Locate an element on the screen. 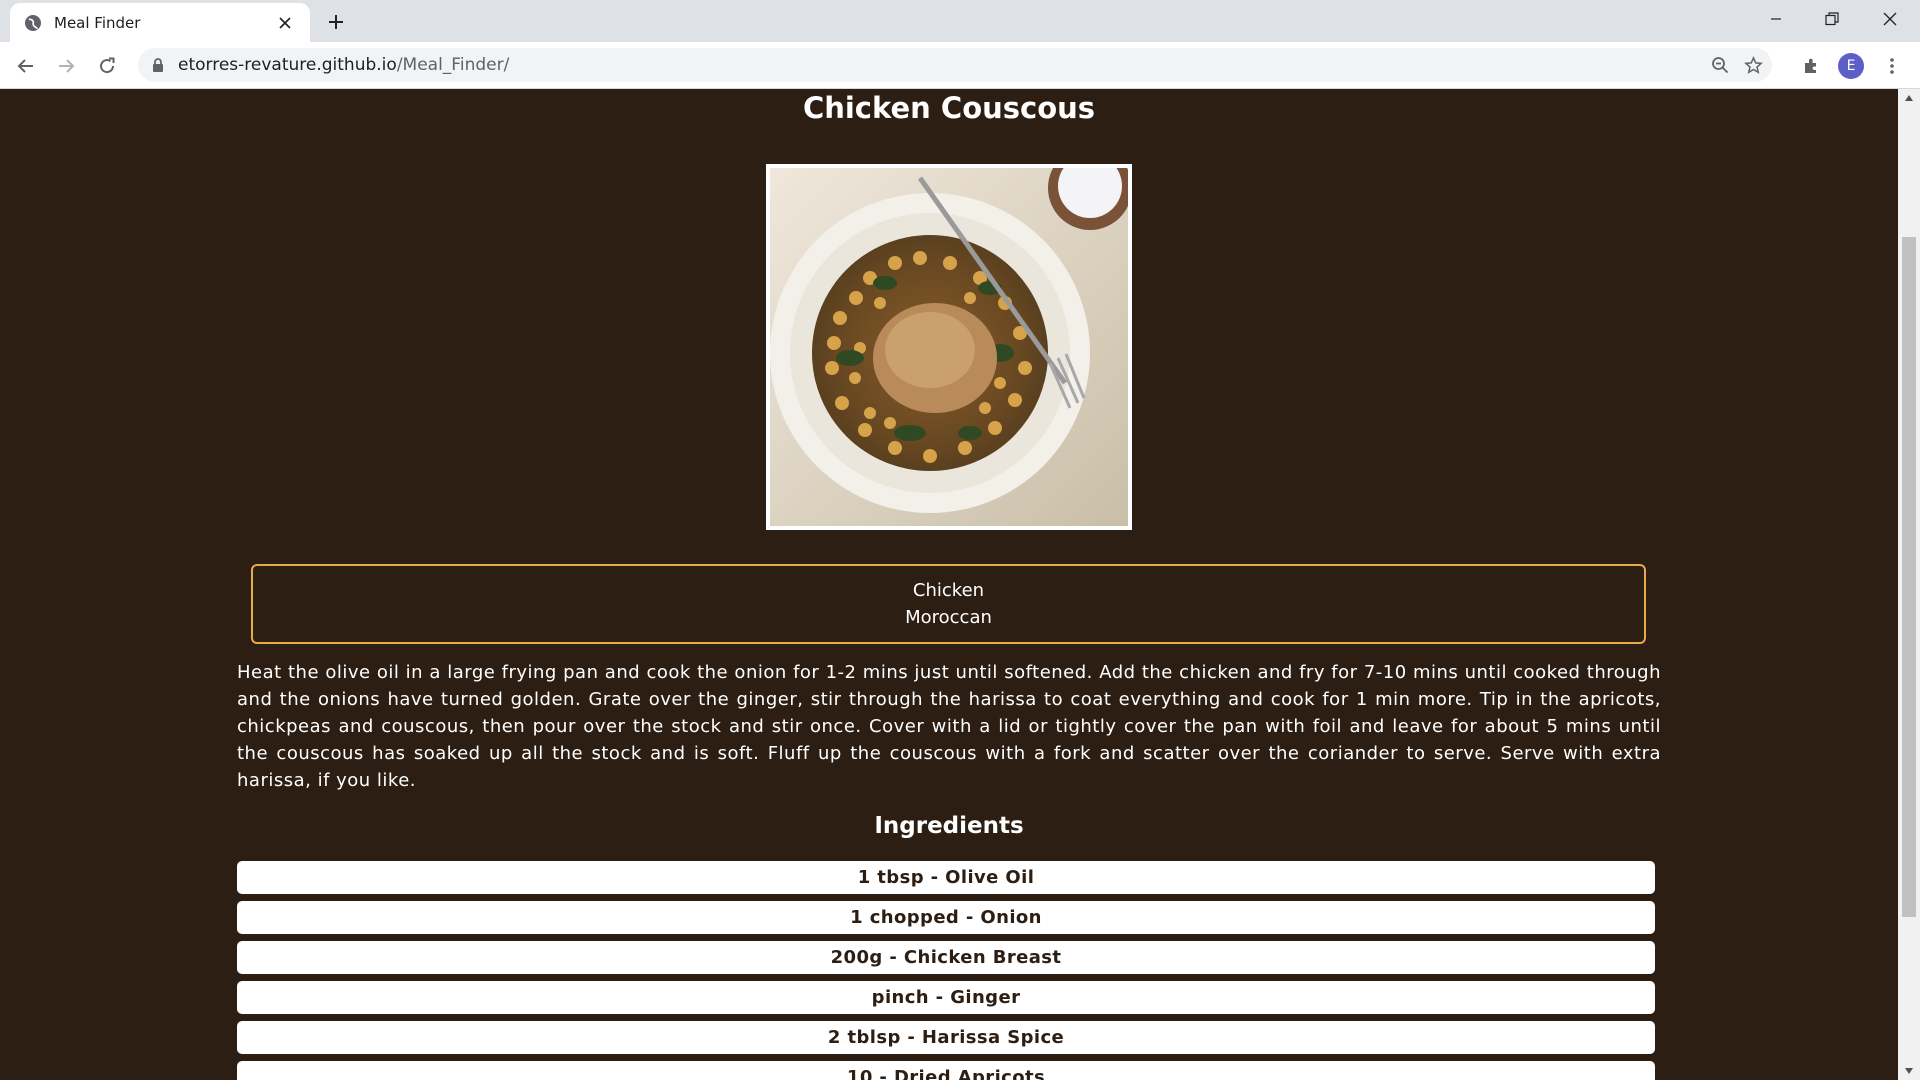  ingredients-heading: Ingredients is located at coordinates (949, 826).